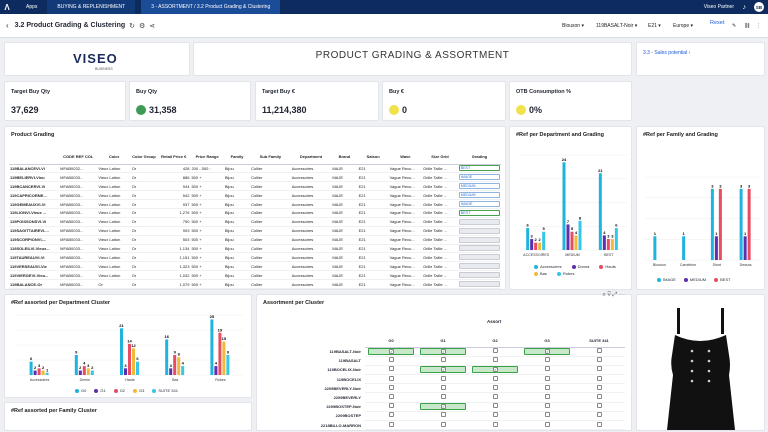 The image size is (768, 432). What do you see at coordinates (80, 390) in the screenshot?
I see `legend-item: G0` at bounding box center [80, 390].